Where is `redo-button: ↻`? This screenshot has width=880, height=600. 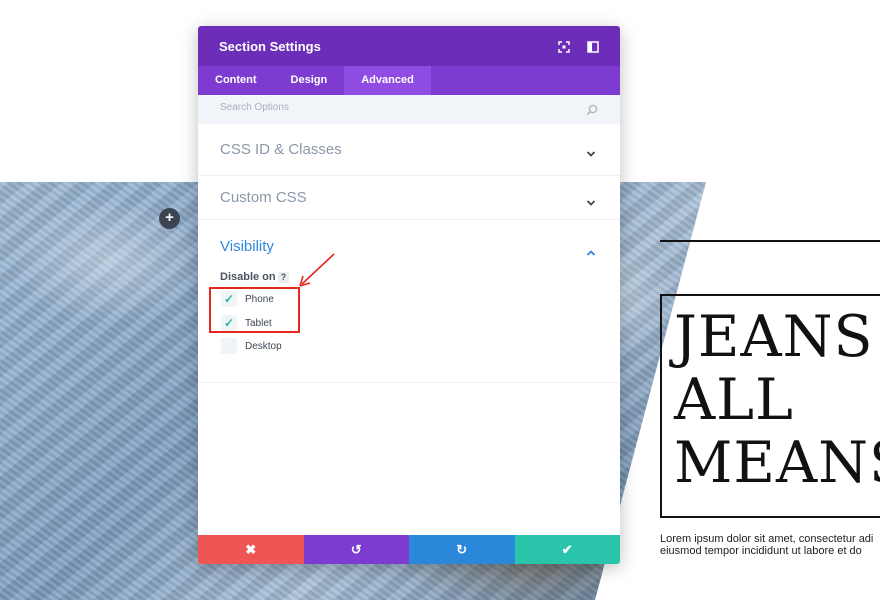
redo-button: ↻ is located at coordinates (462, 549).